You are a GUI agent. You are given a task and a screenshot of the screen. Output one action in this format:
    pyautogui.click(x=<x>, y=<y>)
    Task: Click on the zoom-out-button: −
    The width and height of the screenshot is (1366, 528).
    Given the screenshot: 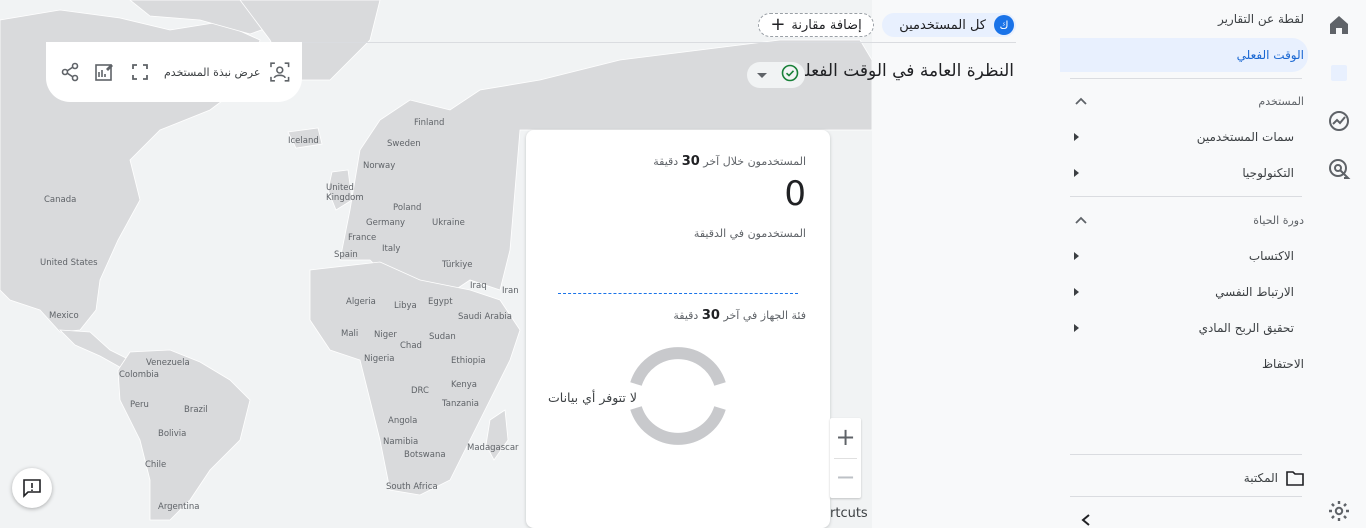 What is the action you would take?
    pyautogui.click(x=845, y=477)
    